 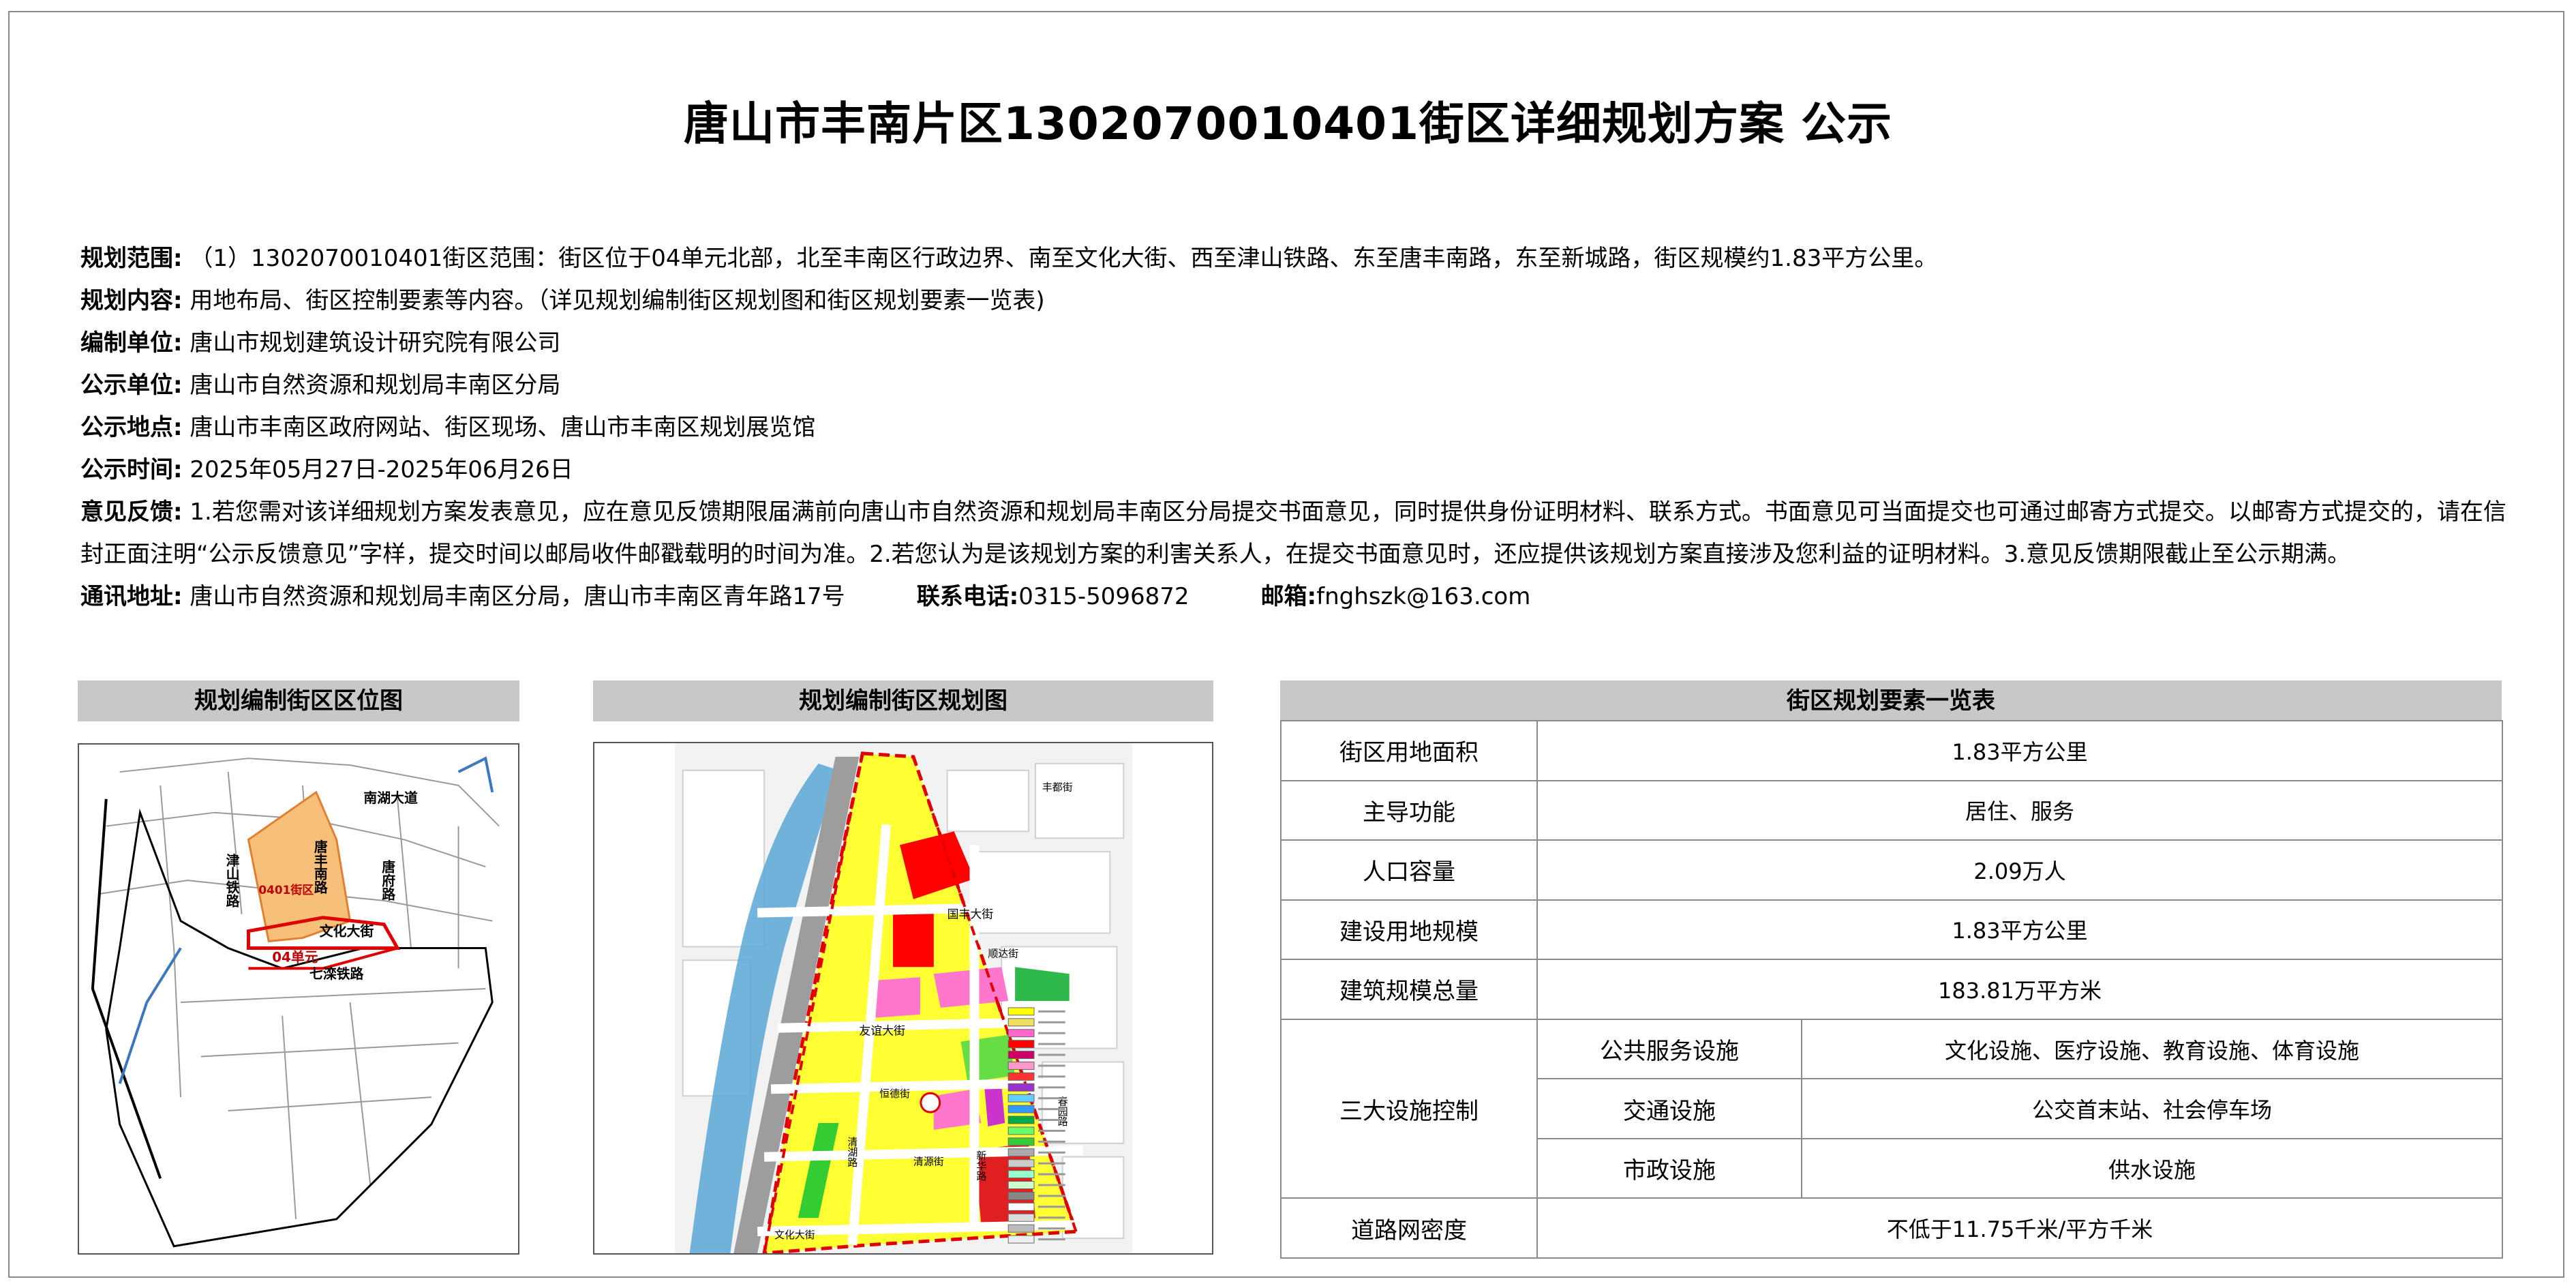 What do you see at coordinates (336, 974) in the screenshot?
I see `label-qizun: 七滦铁路` at bounding box center [336, 974].